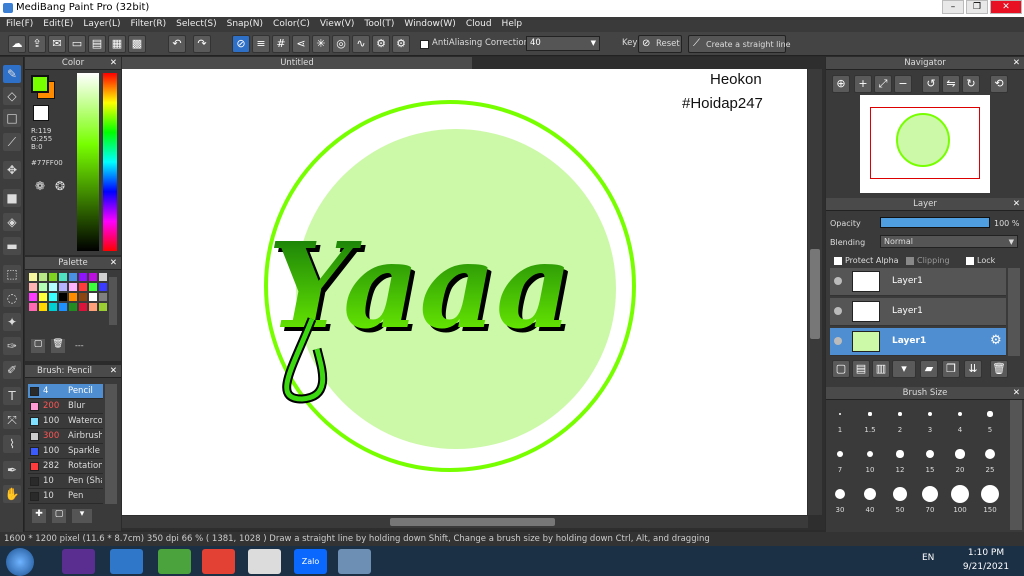  I want to click on palette-scrollbar, so click(113, 301).